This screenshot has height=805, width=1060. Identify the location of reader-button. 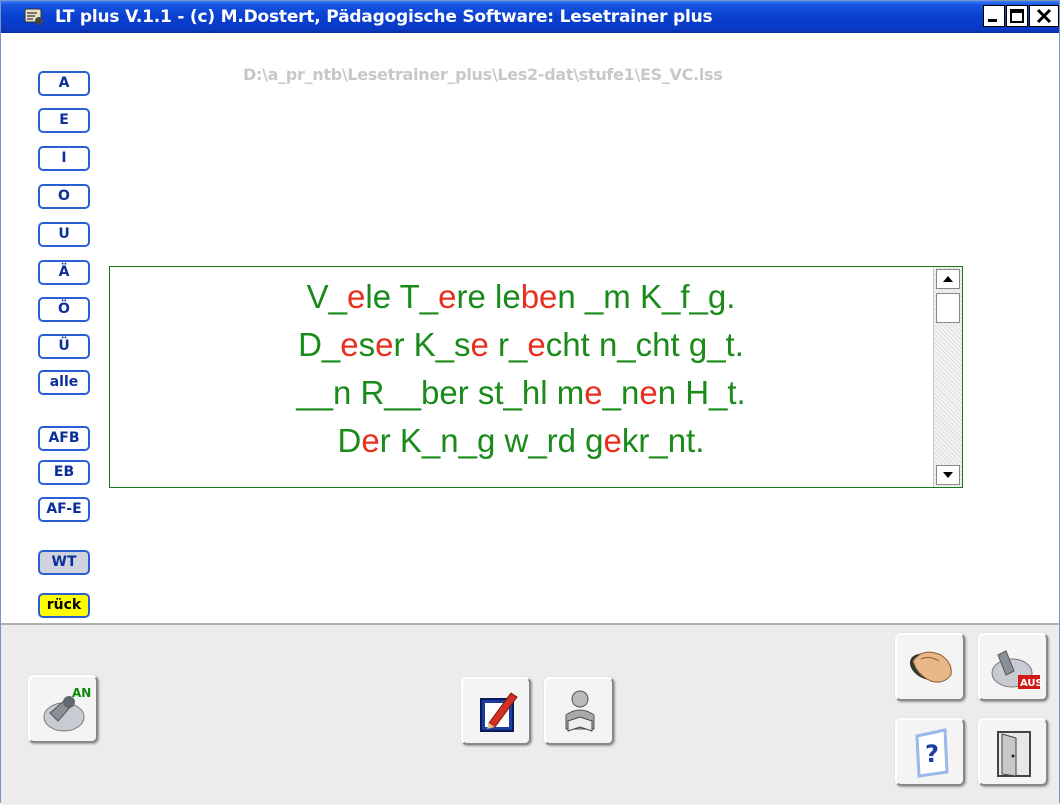
(579, 711).